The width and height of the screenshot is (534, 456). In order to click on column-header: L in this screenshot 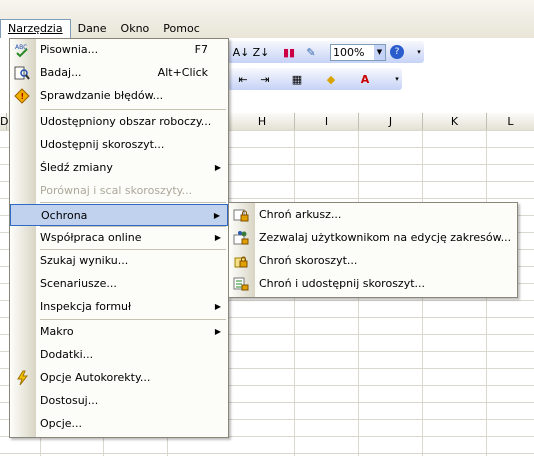, I will do `click(510, 121)`.